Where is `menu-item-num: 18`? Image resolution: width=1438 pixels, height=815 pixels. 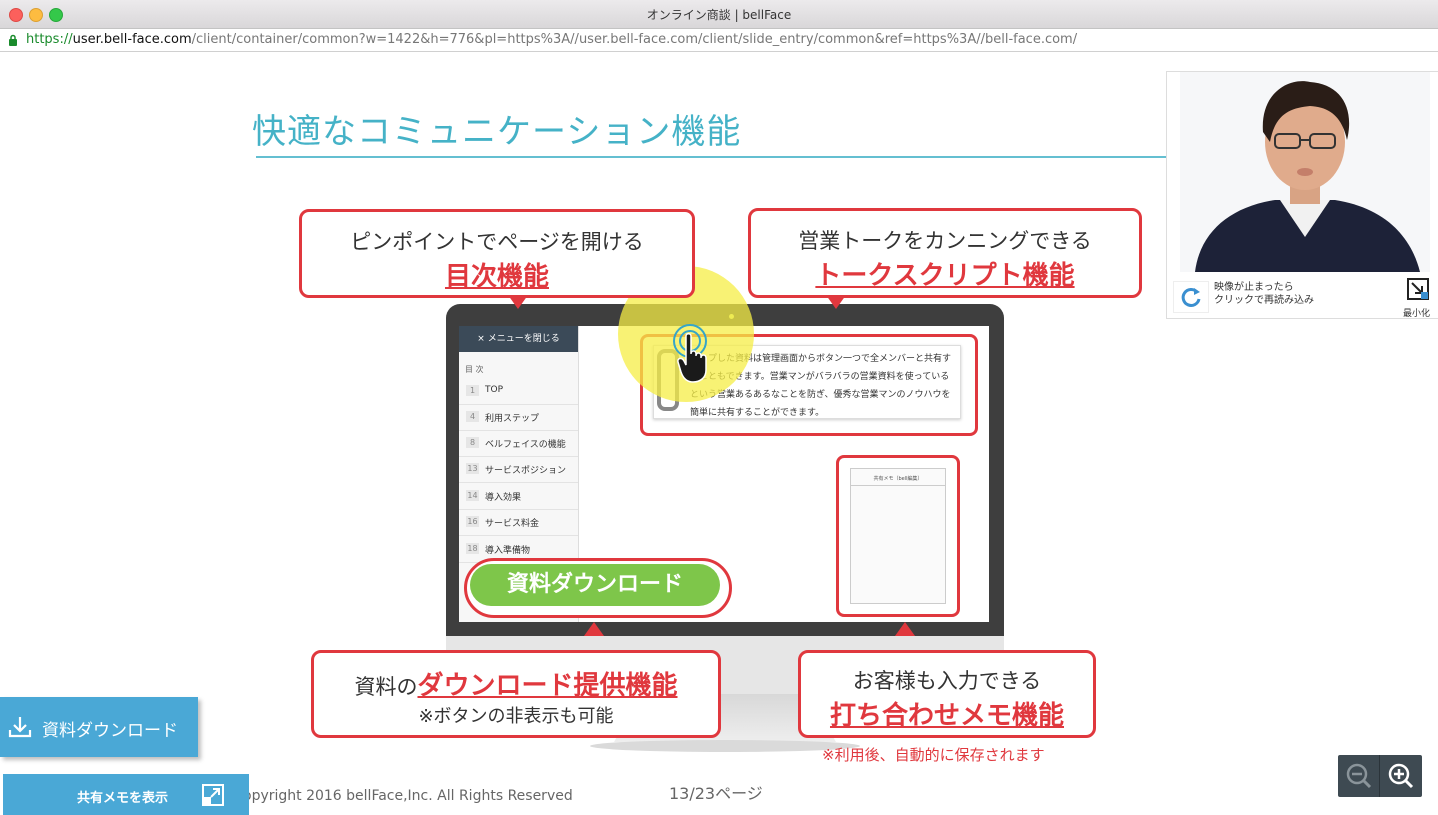 menu-item-num: 18 is located at coordinates (472, 548).